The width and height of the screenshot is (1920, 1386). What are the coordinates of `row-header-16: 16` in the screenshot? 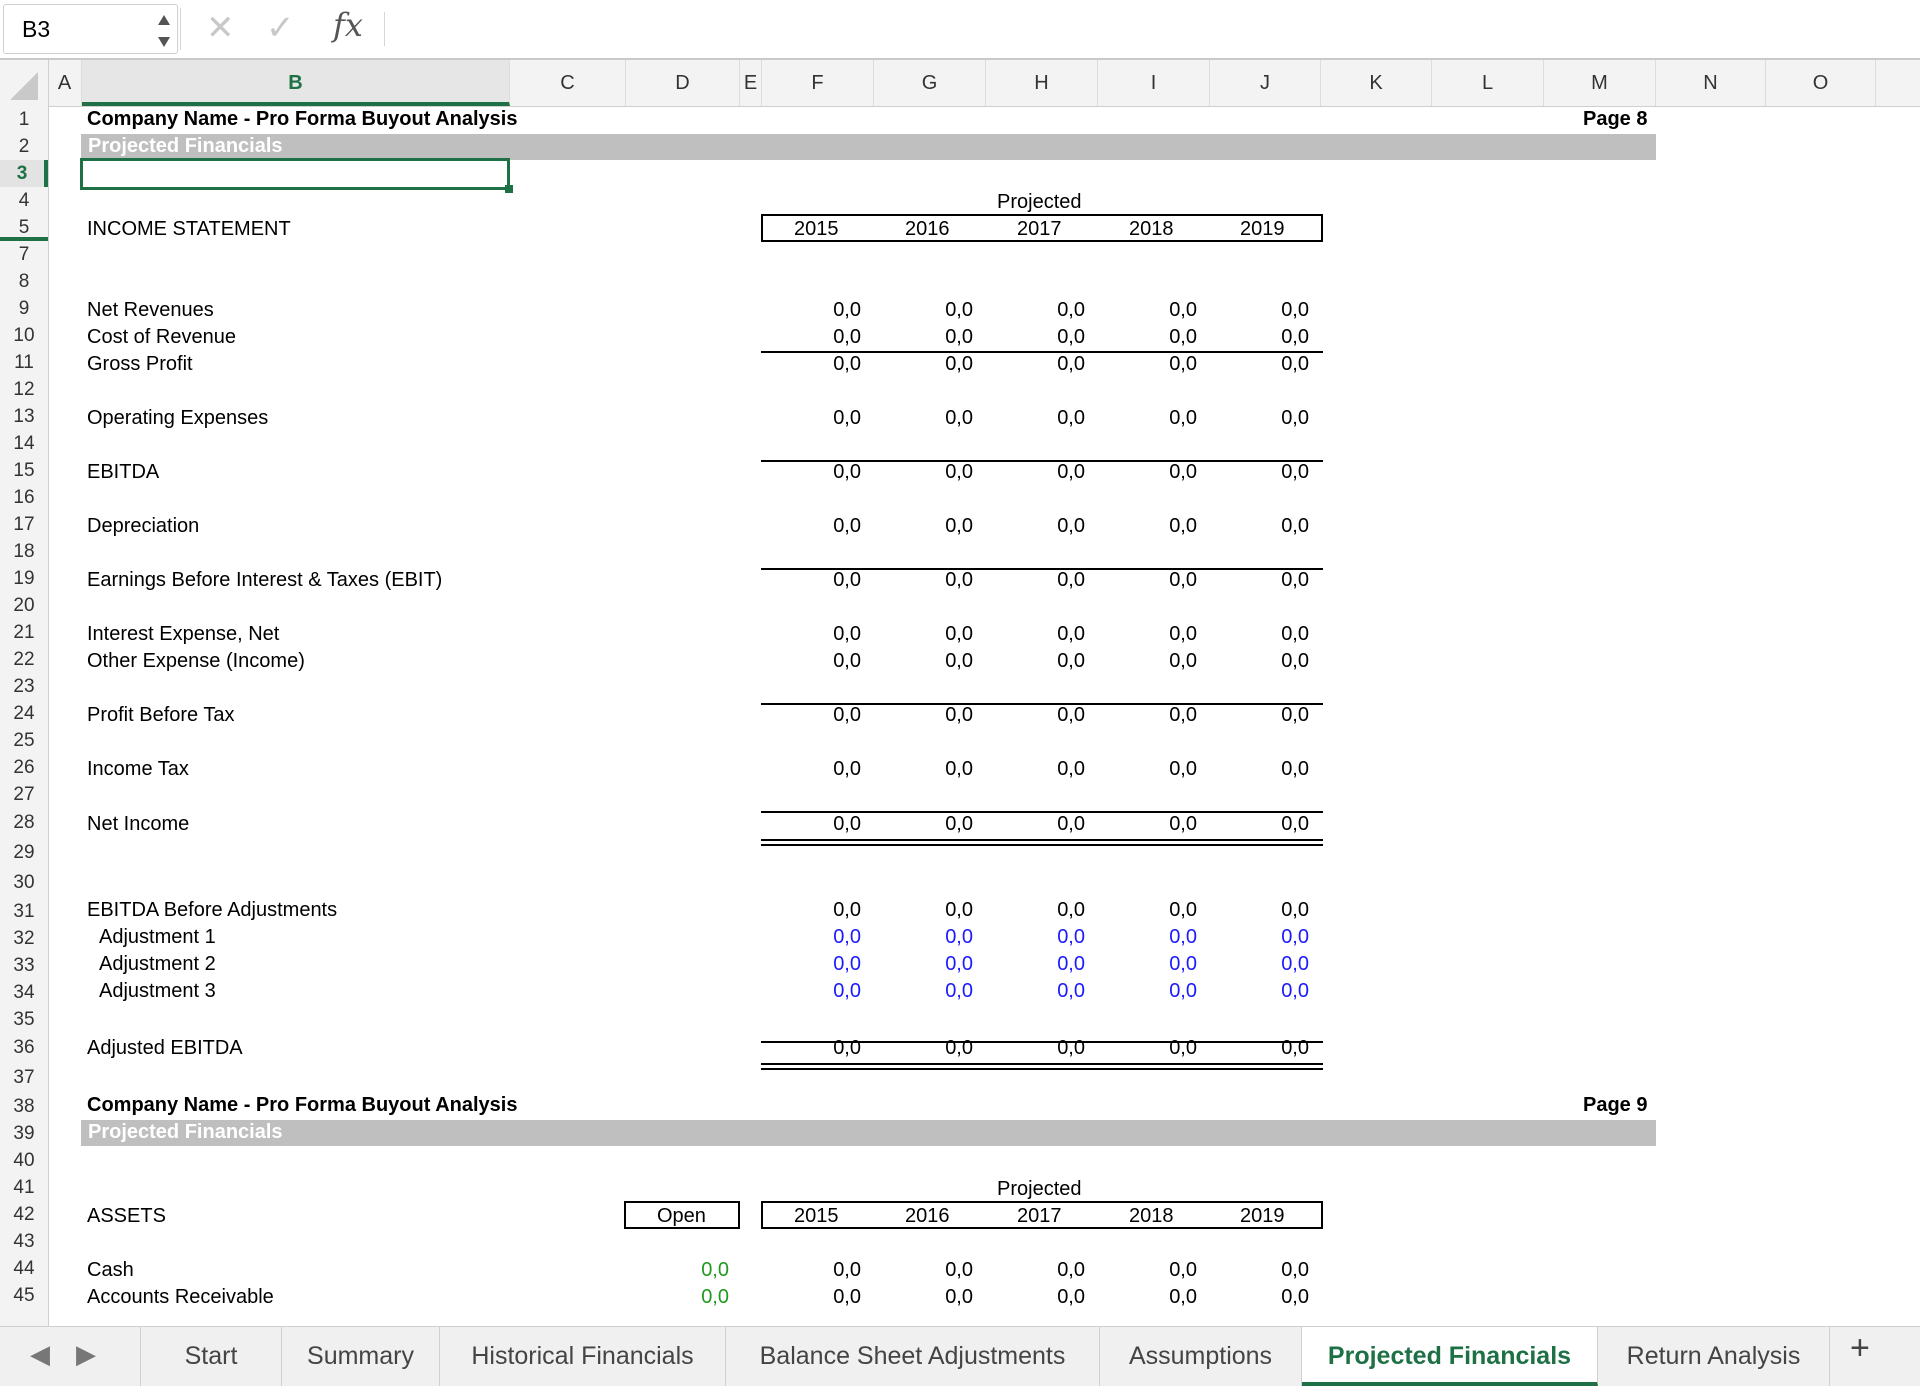 It's located at (24, 497).